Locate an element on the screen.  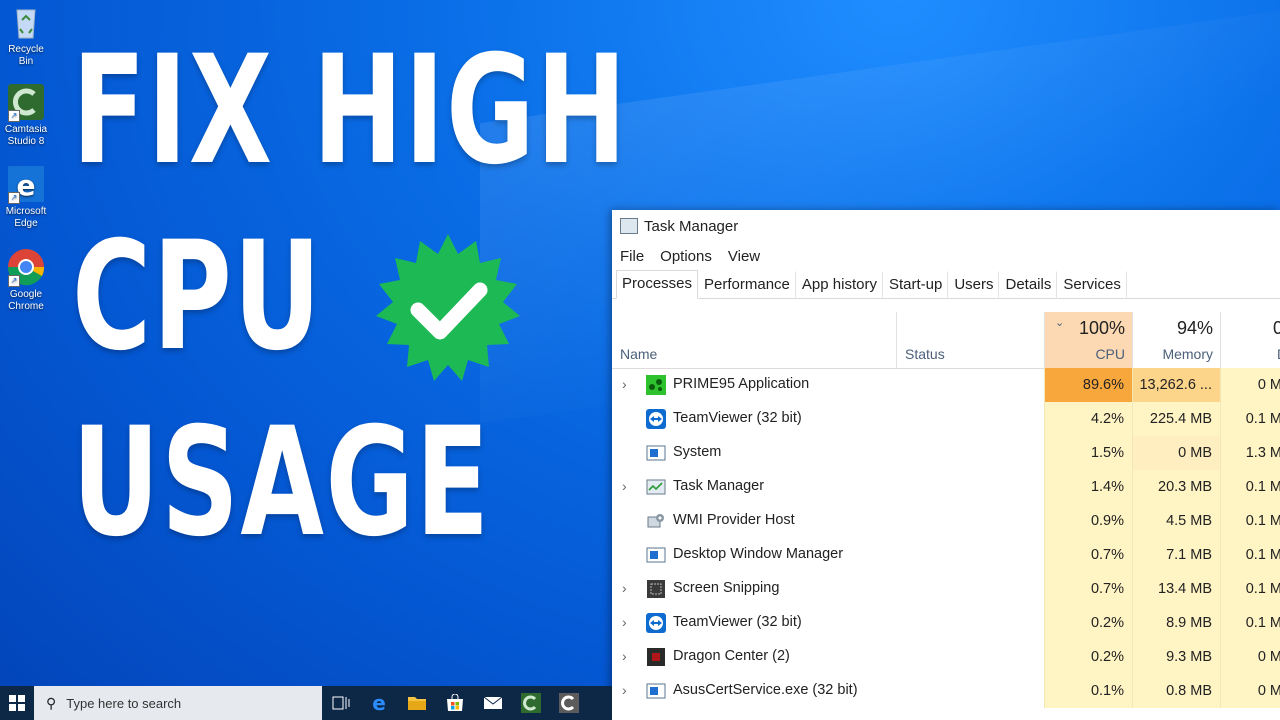
wmi-icon is located at coordinates (655, 521).